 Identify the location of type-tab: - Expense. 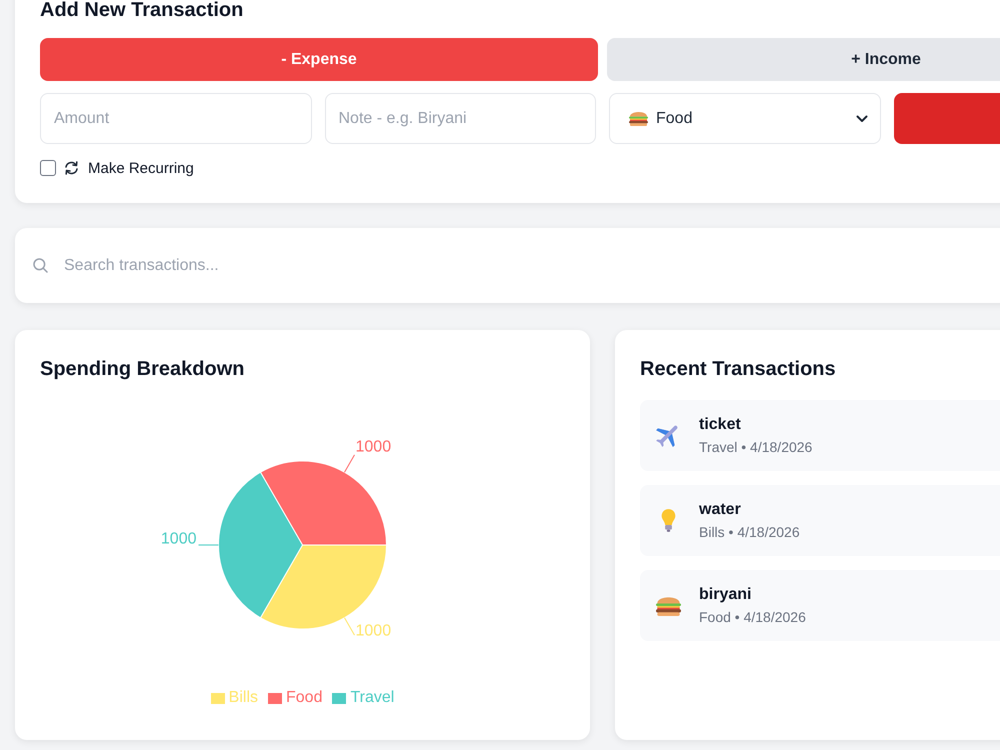
(319, 59).